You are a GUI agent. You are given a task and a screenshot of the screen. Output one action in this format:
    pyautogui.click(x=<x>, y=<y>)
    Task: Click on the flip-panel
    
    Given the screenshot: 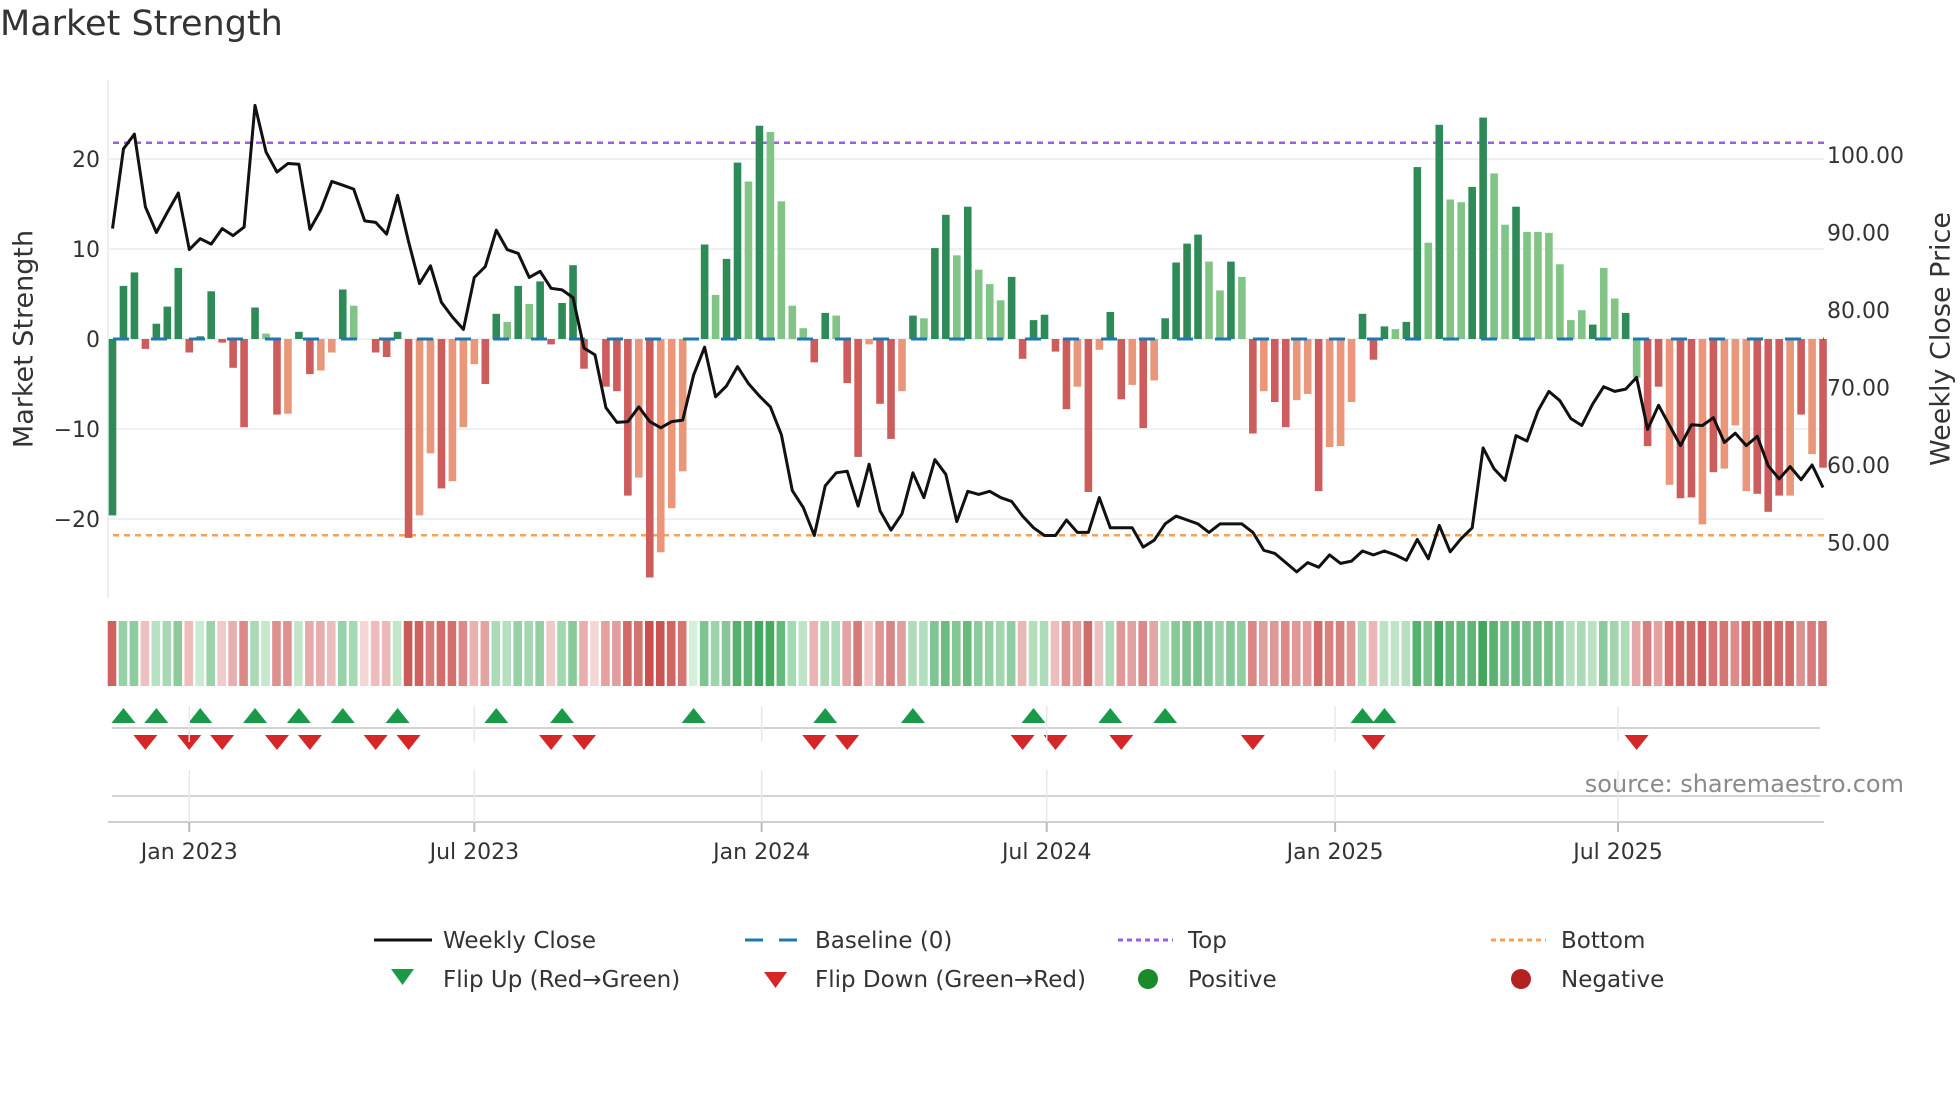 What is the action you would take?
    pyautogui.click(x=966, y=775)
    